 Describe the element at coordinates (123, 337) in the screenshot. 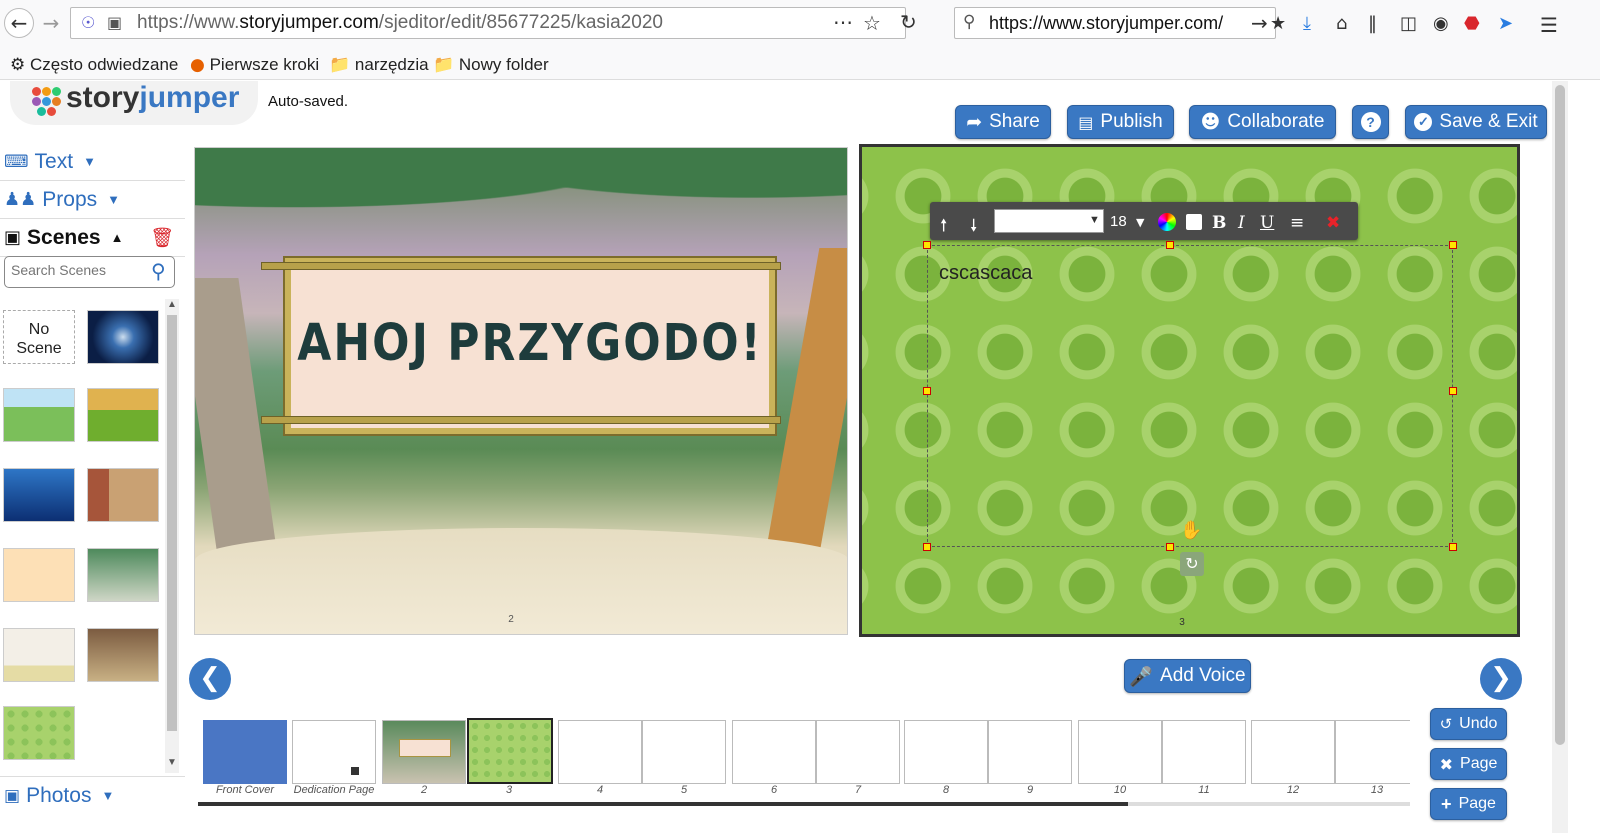

I see `scene-thumb-space` at that location.